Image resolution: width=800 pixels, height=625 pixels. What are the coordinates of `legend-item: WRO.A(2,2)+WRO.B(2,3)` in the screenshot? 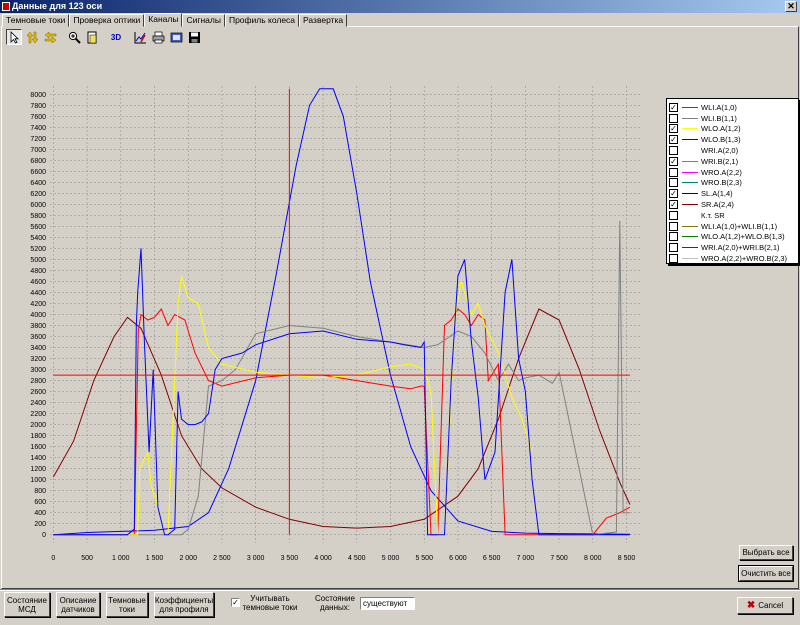 It's located at (732, 258).